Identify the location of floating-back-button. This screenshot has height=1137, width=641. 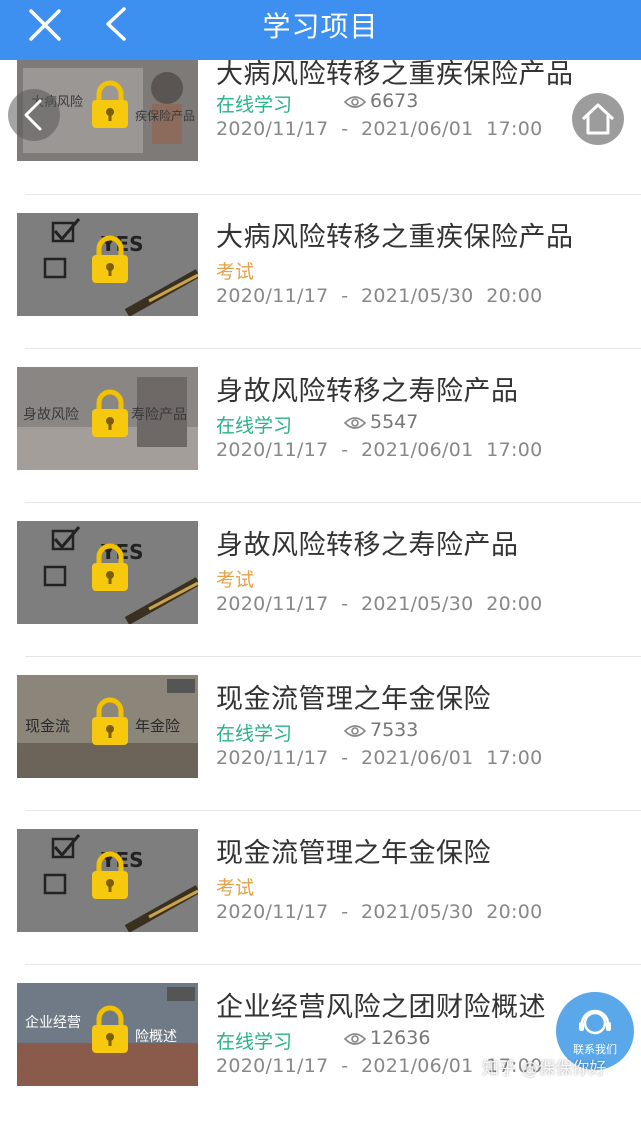
(34, 115).